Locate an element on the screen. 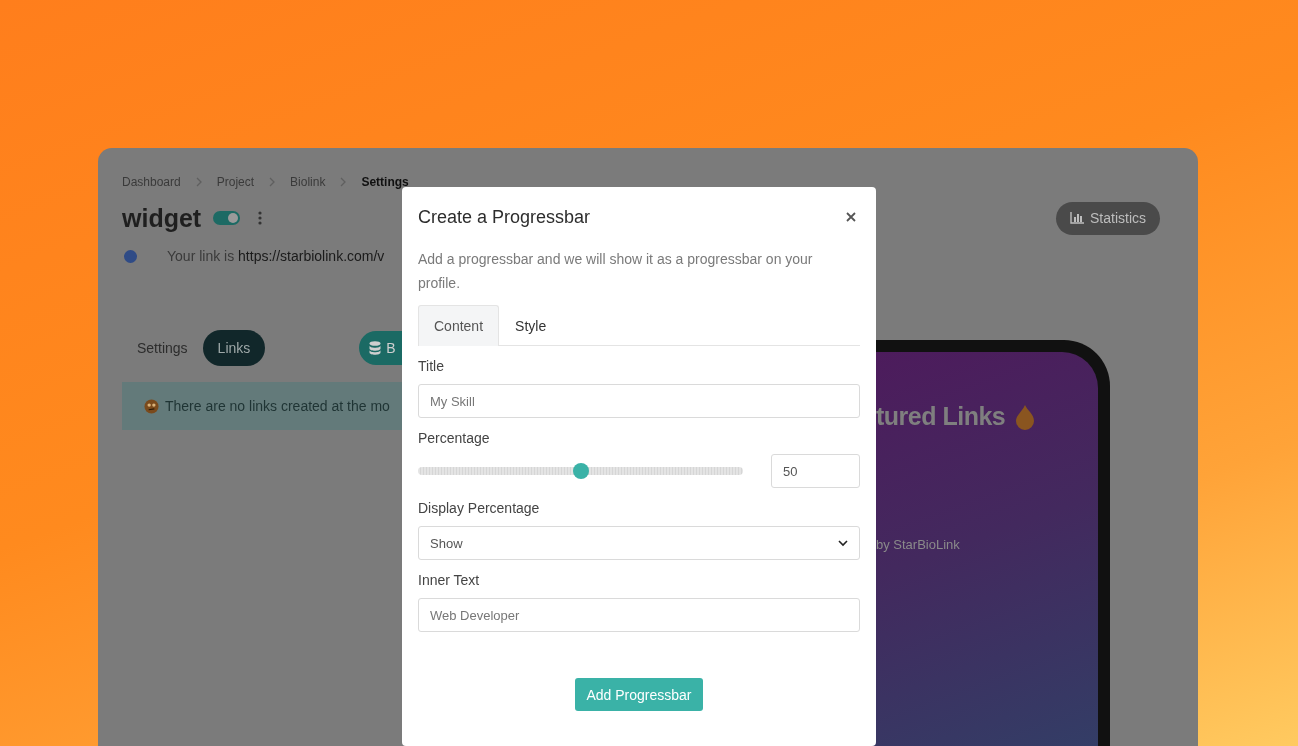 The width and height of the screenshot is (1298, 746). page-title: widget is located at coordinates (162, 218).